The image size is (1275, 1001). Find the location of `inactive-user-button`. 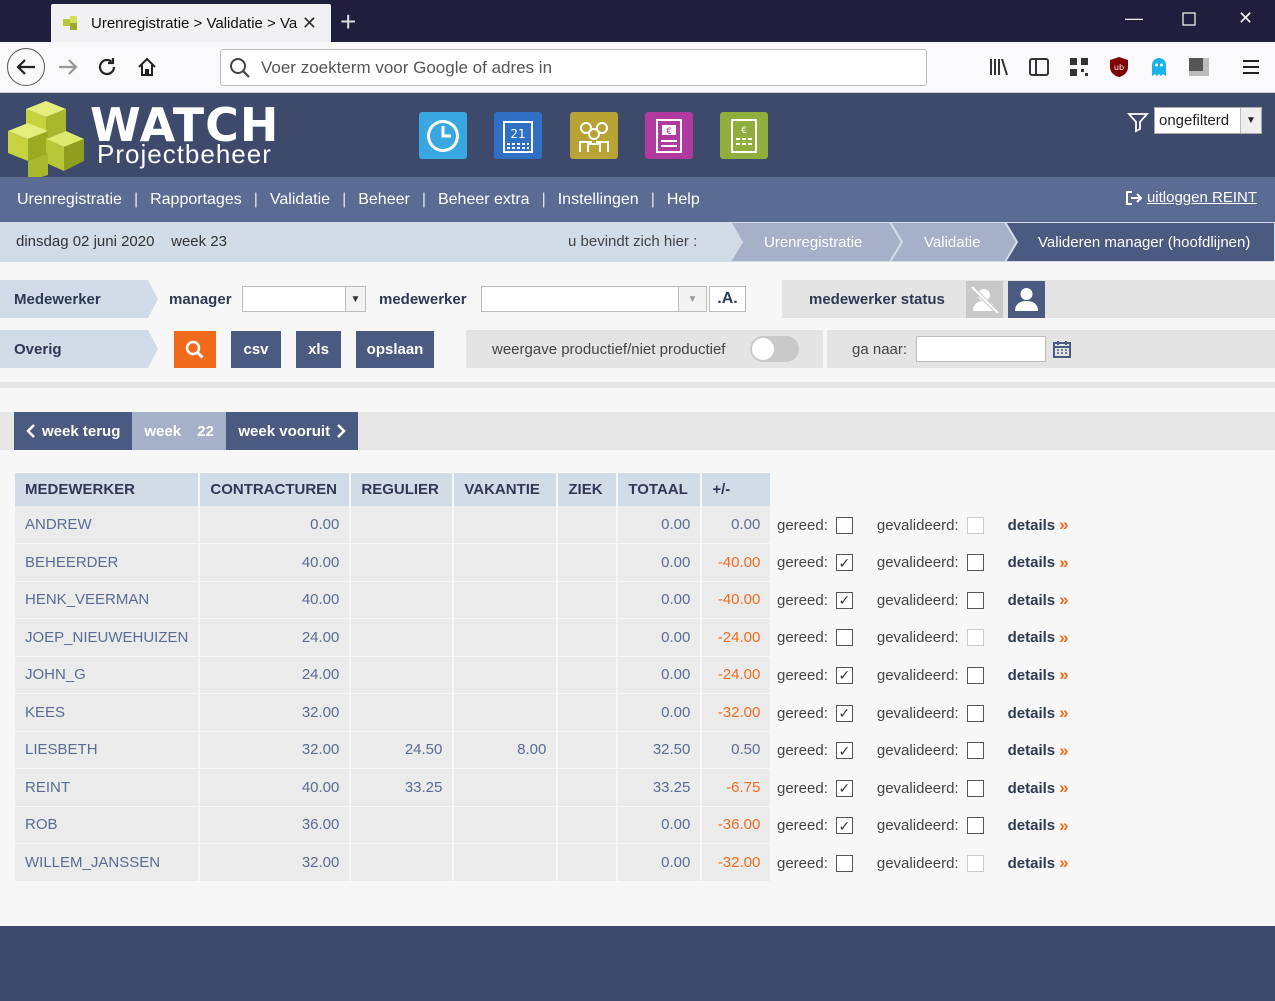

inactive-user-button is located at coordinates (984, 299).